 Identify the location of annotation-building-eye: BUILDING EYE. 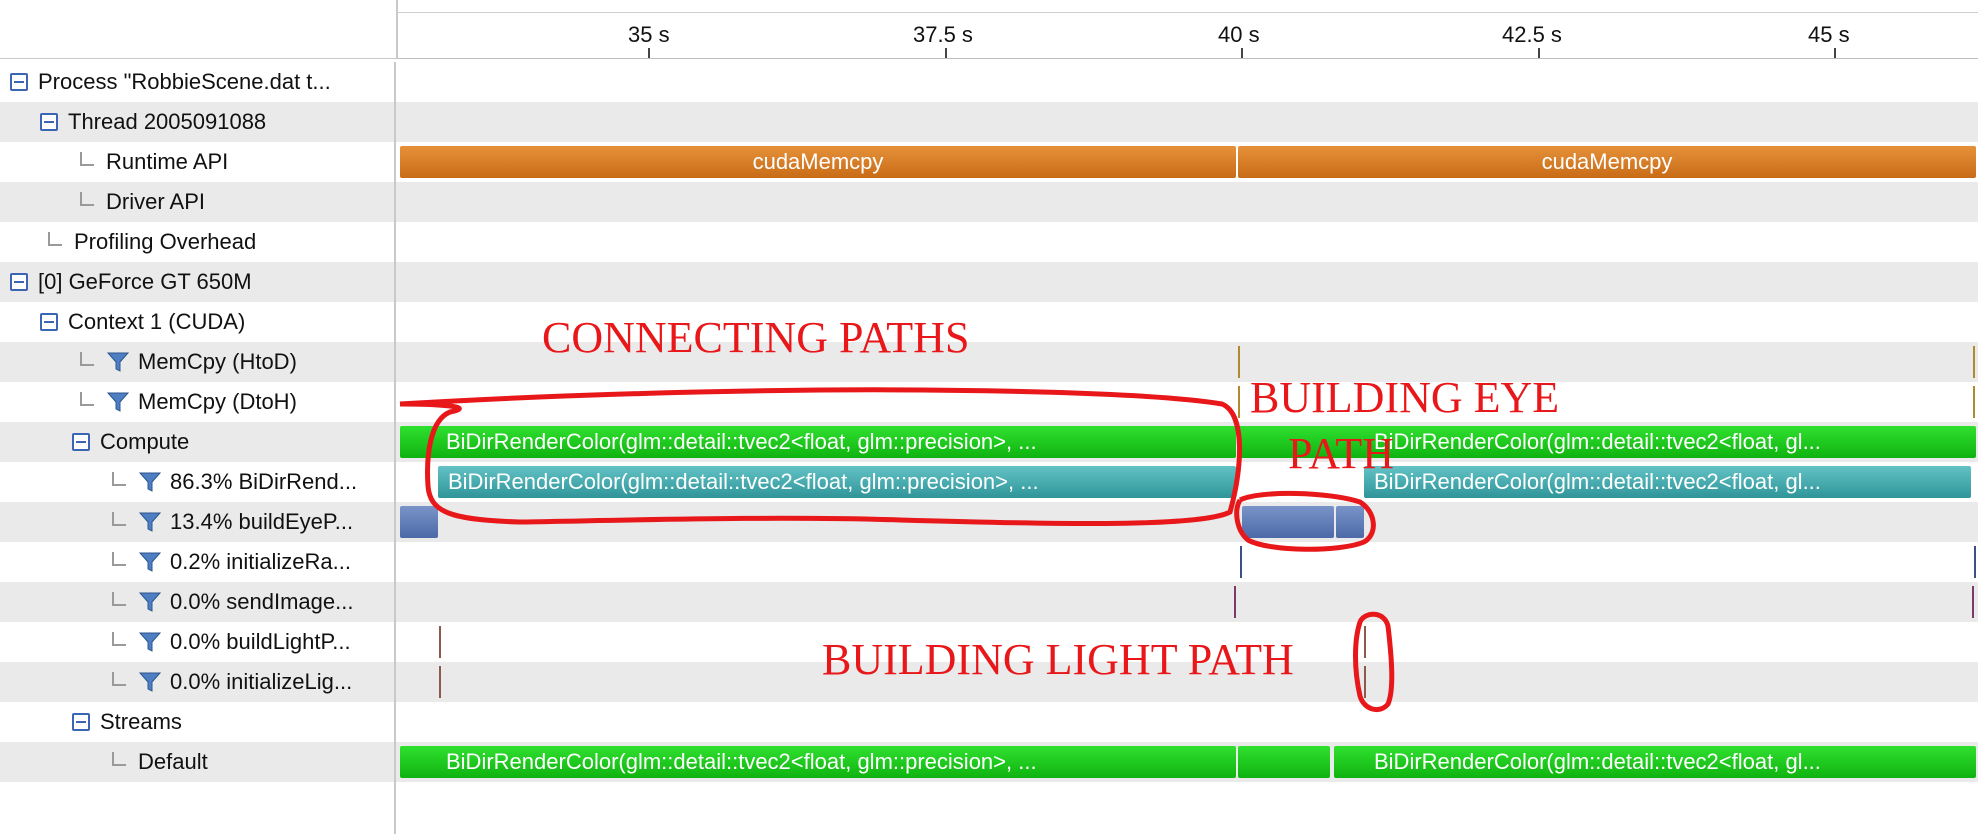
(1405, 397).